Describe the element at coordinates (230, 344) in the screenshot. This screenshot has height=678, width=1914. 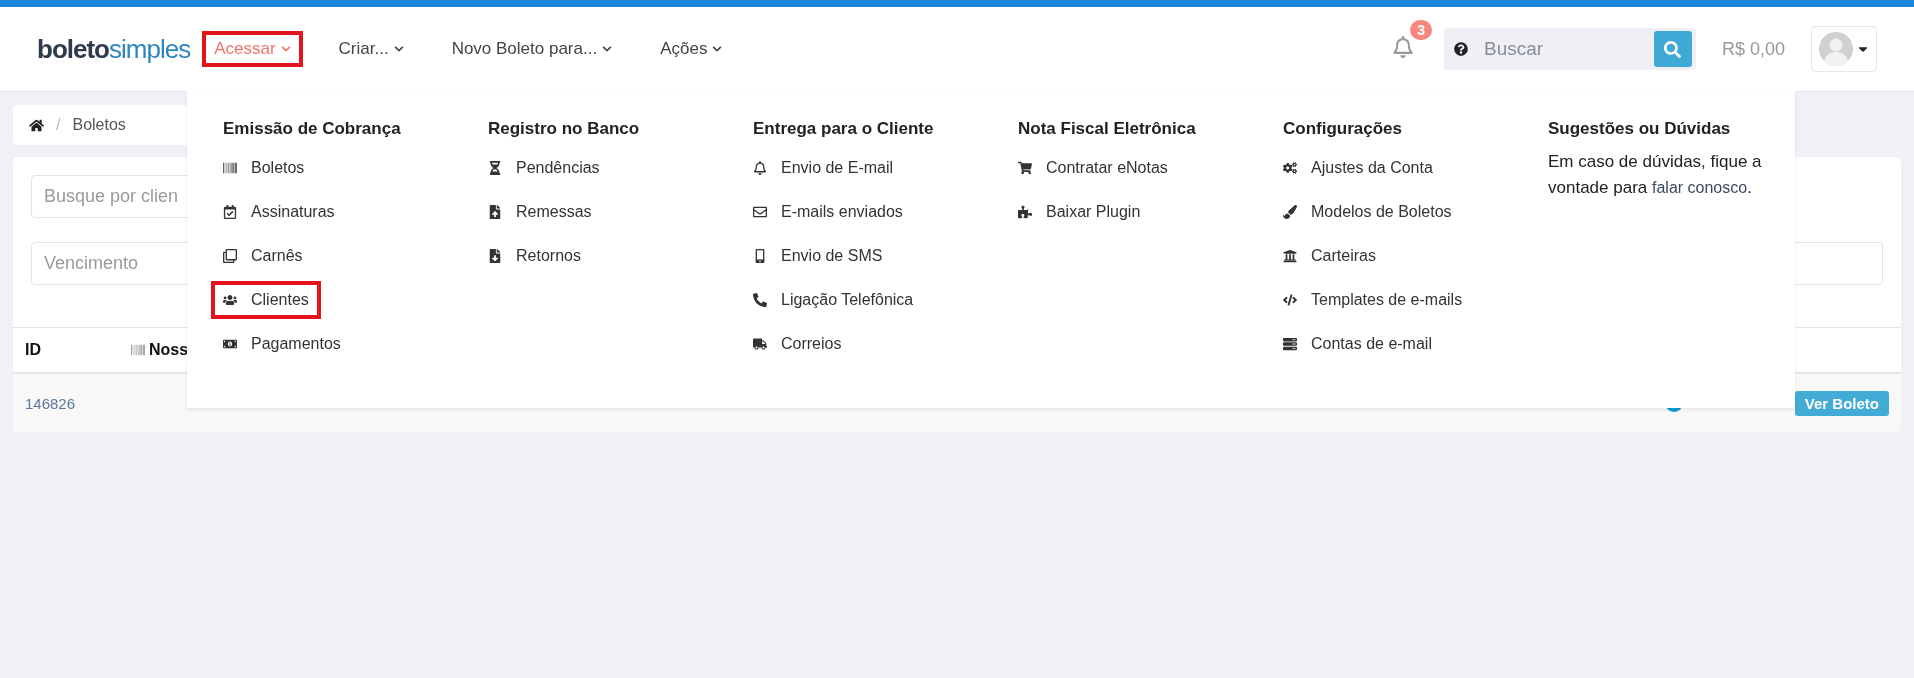
I see `money-icon` at that location.